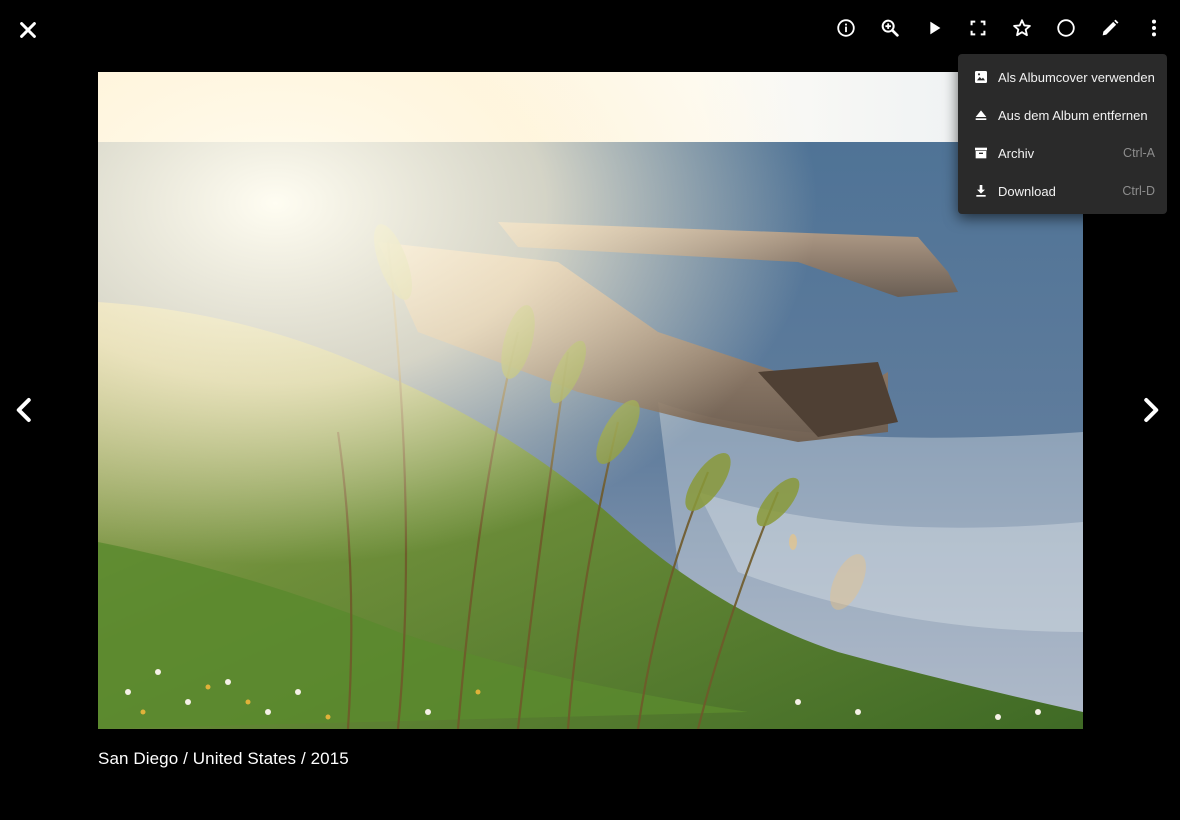 This screenshot has width=1180, height=820. I want to click on more-button, so click(1154, 30).